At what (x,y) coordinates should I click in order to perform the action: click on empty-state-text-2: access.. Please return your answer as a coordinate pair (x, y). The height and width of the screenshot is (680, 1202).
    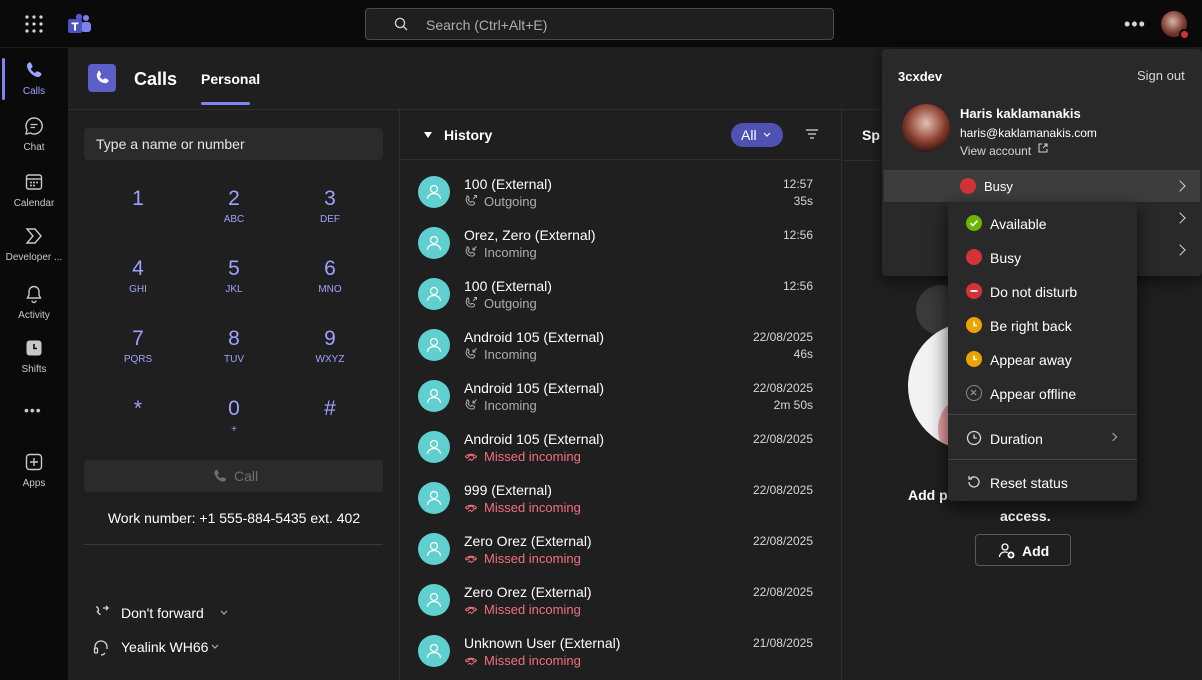
    Looking at the image, I should click on (1025, 516).